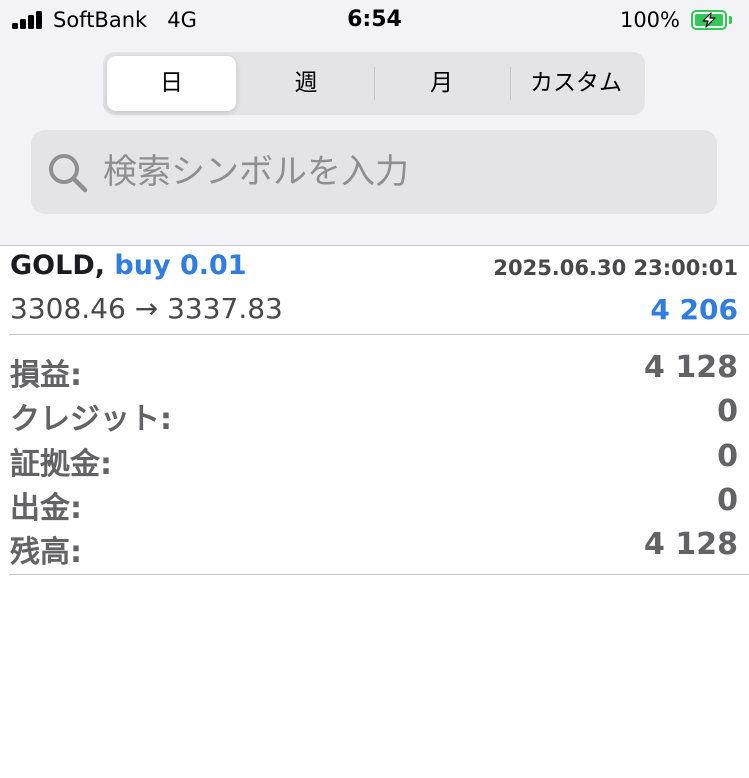  Describe the element at coordinates (91, 419) in the screenshot. I see `summary-label: クレジット:` at that location.